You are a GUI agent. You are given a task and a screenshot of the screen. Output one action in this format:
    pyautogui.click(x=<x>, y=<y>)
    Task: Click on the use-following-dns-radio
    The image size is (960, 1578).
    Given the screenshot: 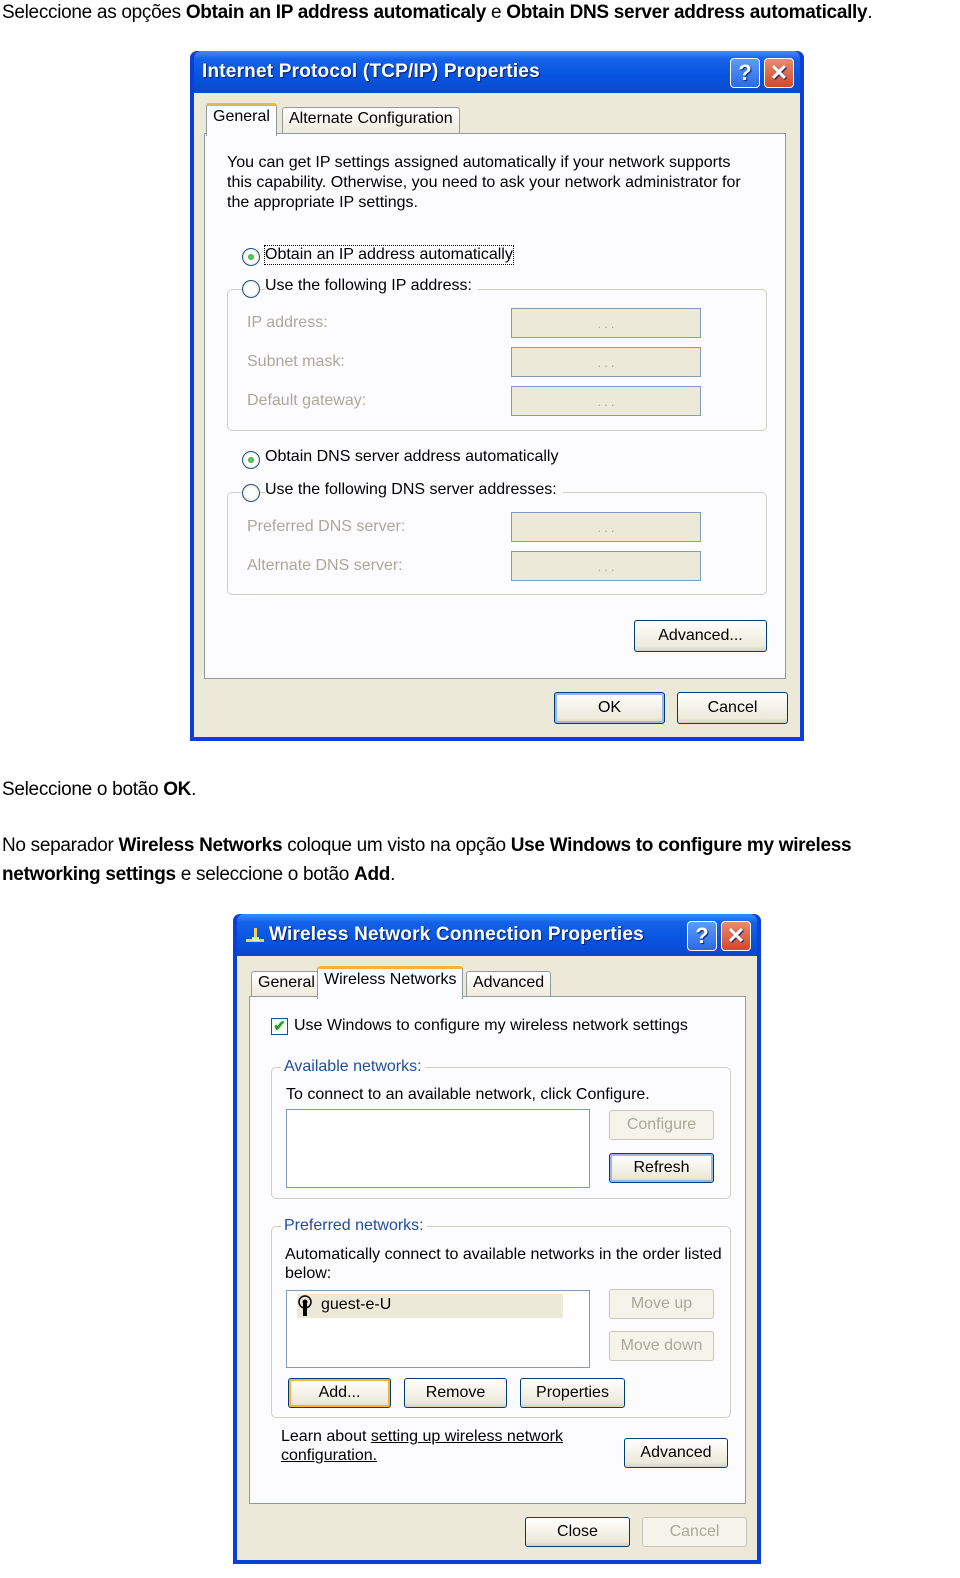 What is the action you would take?
    pyautogui.click(x=251, y=493)
    